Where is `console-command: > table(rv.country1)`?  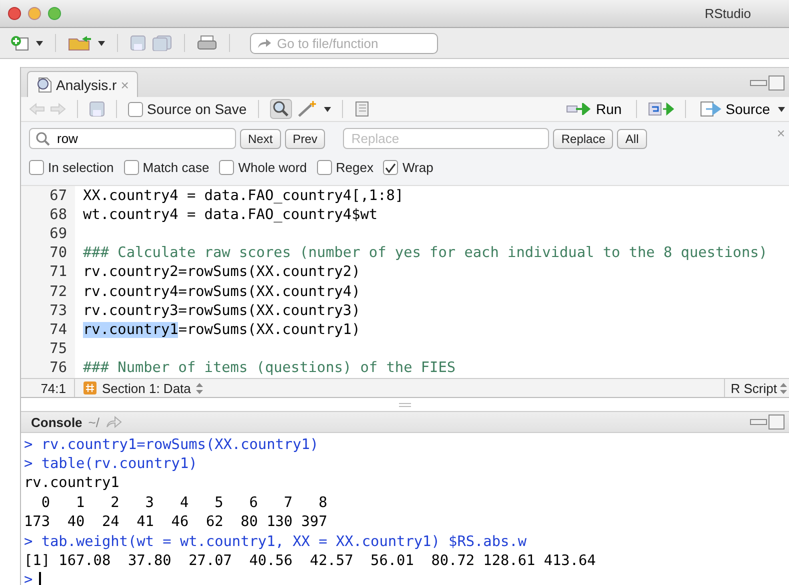
console-command: > table(rv.country1) is located at coordinates (111, 464).